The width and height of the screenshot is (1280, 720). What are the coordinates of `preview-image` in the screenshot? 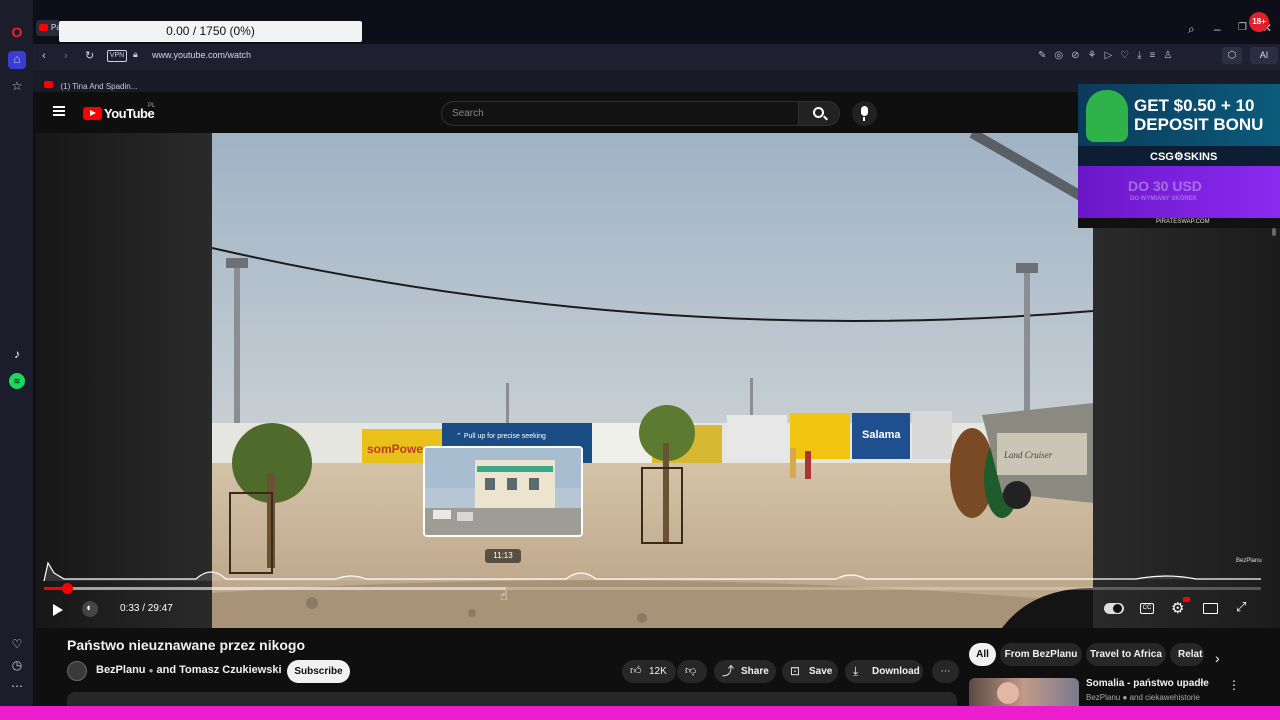 It's located at (503, 491).